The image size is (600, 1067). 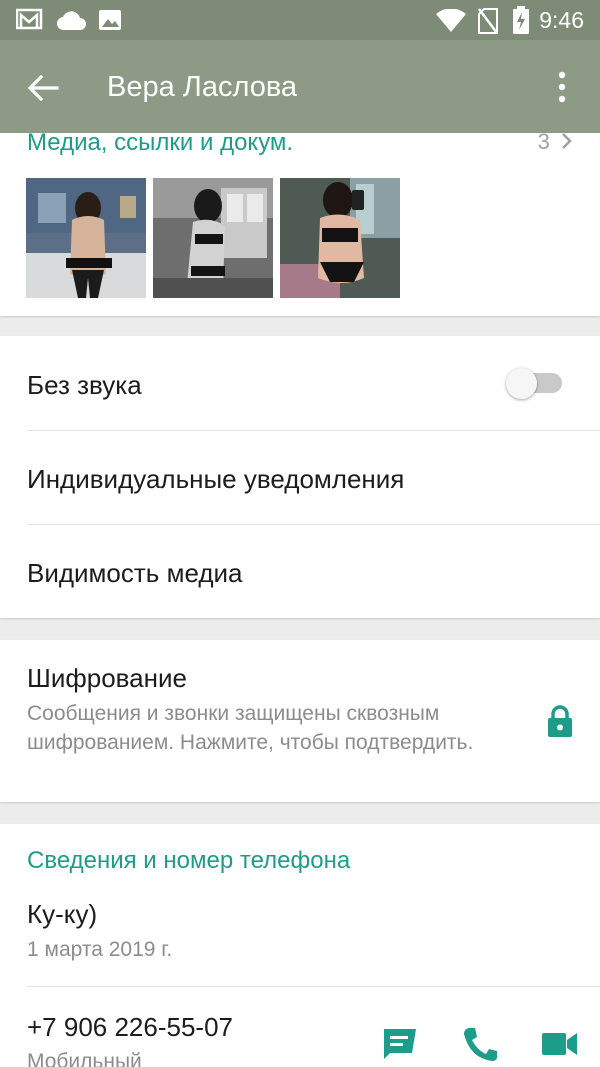 I want to click on custom-notifications-item: Индивидуальные уведомления, so click(x=215, y=479).